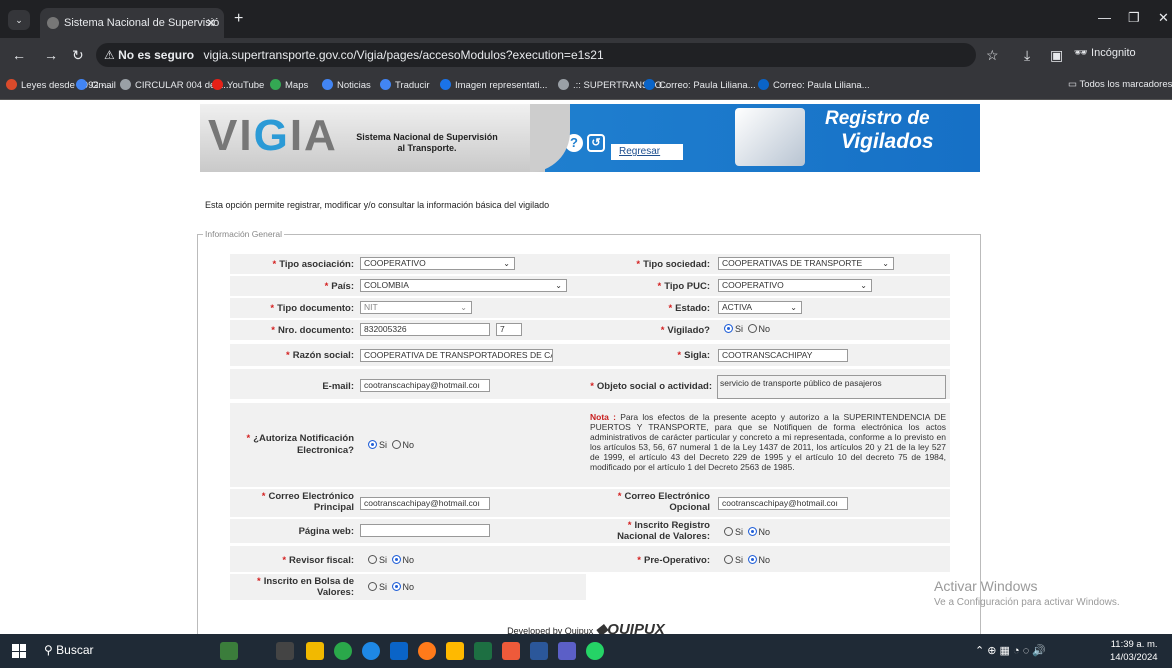 The image size is (1172, 668). Describe the element at coordinates (109, 55) in the screenshot. I see `warning-icon: ⚠` at that location.